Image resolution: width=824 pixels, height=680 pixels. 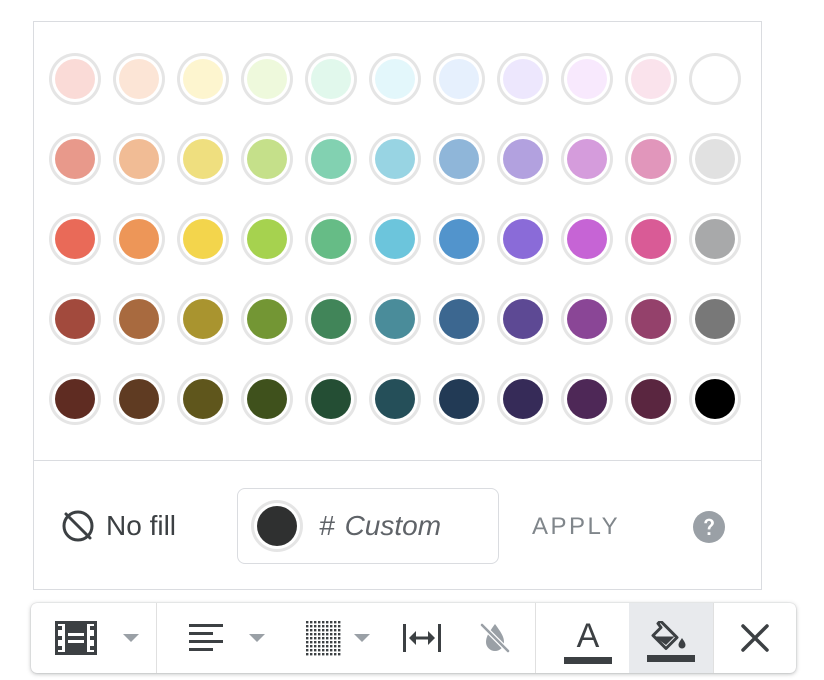 What do you see at coordinates (397, 460) in the screenshot?
I see `divider` at bounding box center [397, 460].